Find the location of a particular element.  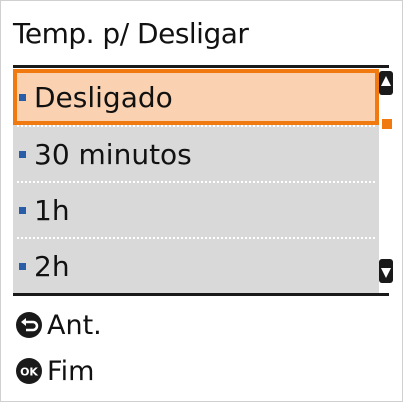

list-item-1h: 1h is located at coordinates (196, 210).